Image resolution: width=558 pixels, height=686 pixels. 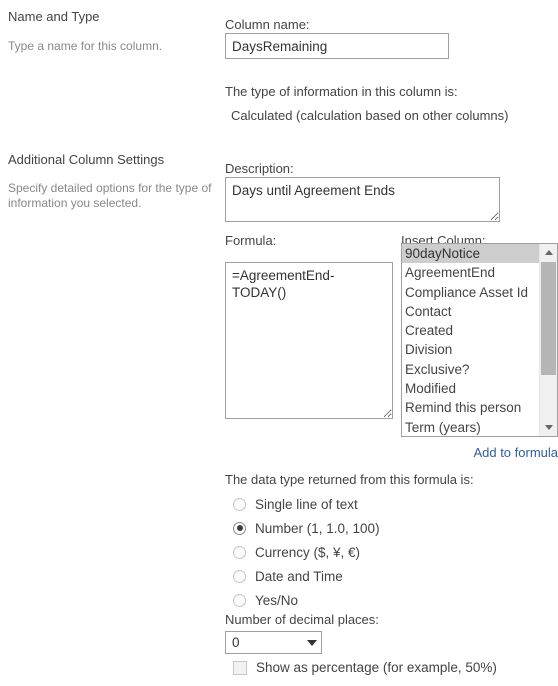 I want to click on data-type-radio-option: Currency ($, ¥, €), so click(x=306, y=552).